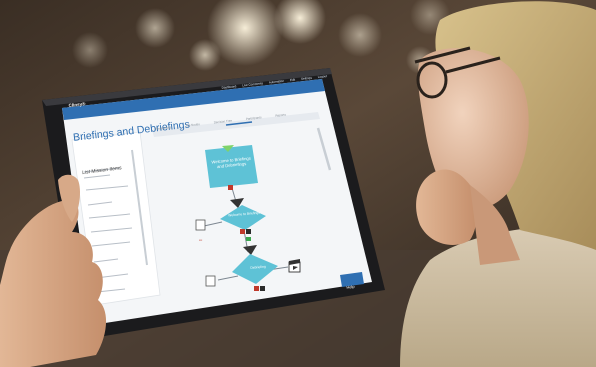 The width and height of the screenshot is (596, 367). Describe the element at coordinates (248, 239) in the screenshot. I see `node-status-icon` at that location.